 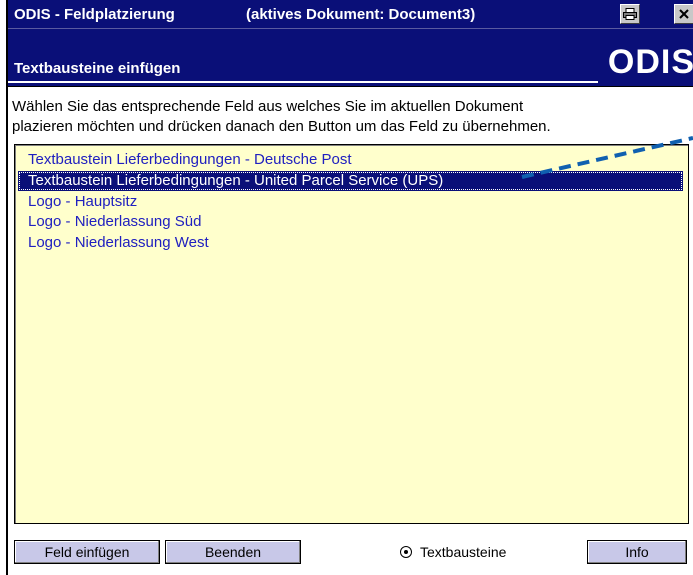 What do you see at coordinates (94, 14) in the screenshot?
I see `app-title: ODIS - Feldplatzierung` at bounding box center [94, 14].